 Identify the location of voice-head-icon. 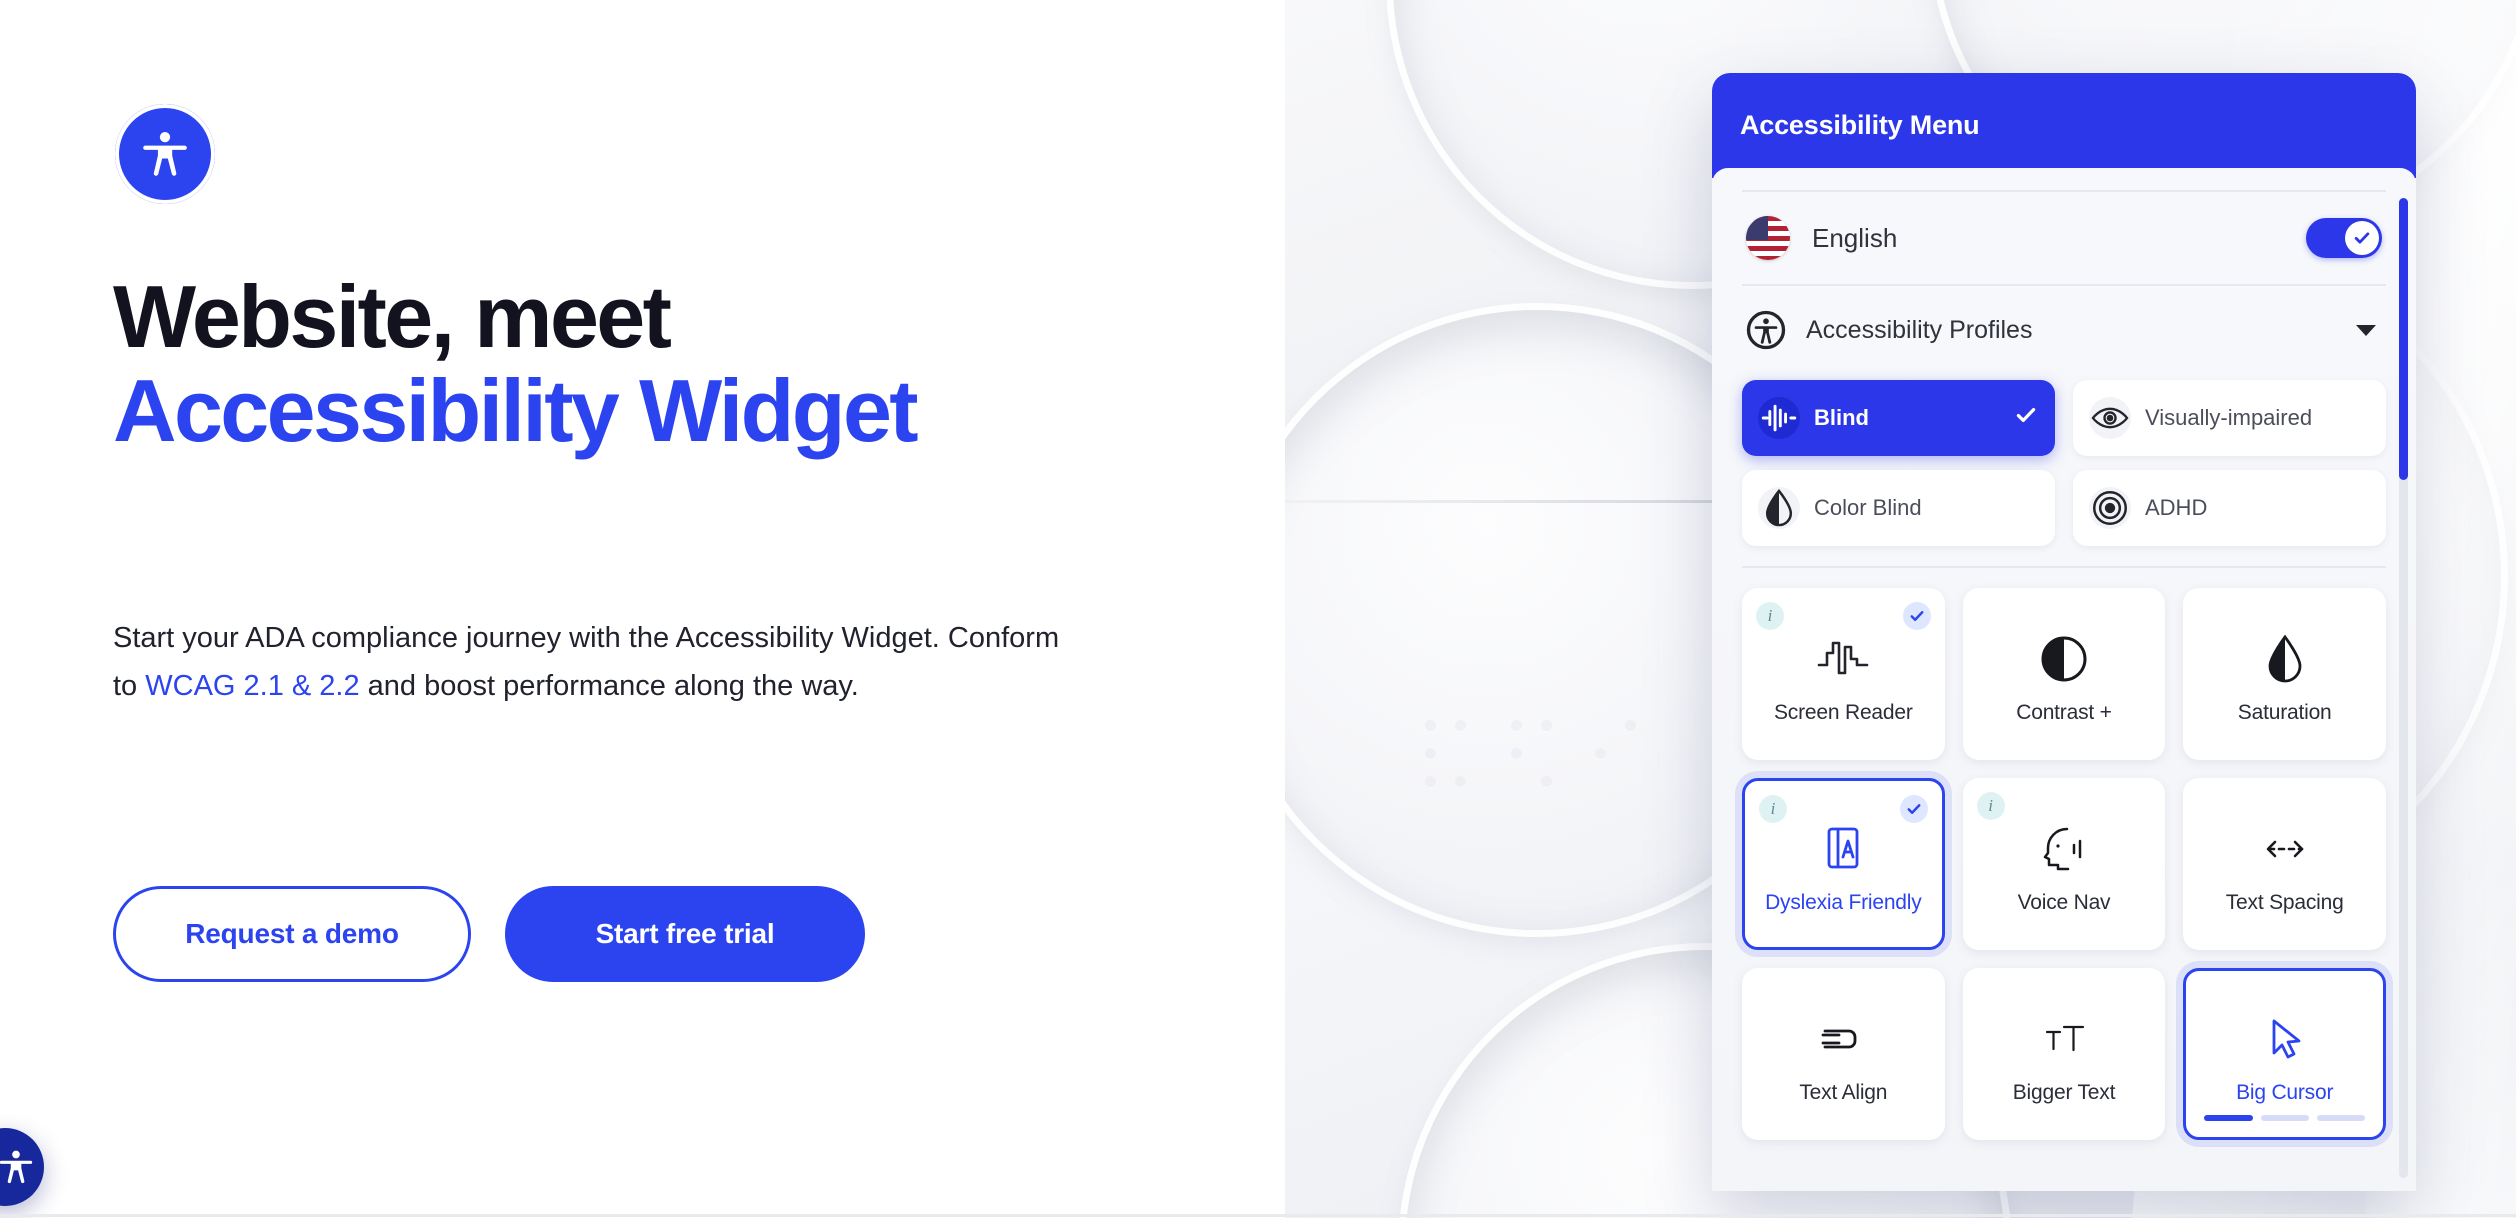
(2064, 849).